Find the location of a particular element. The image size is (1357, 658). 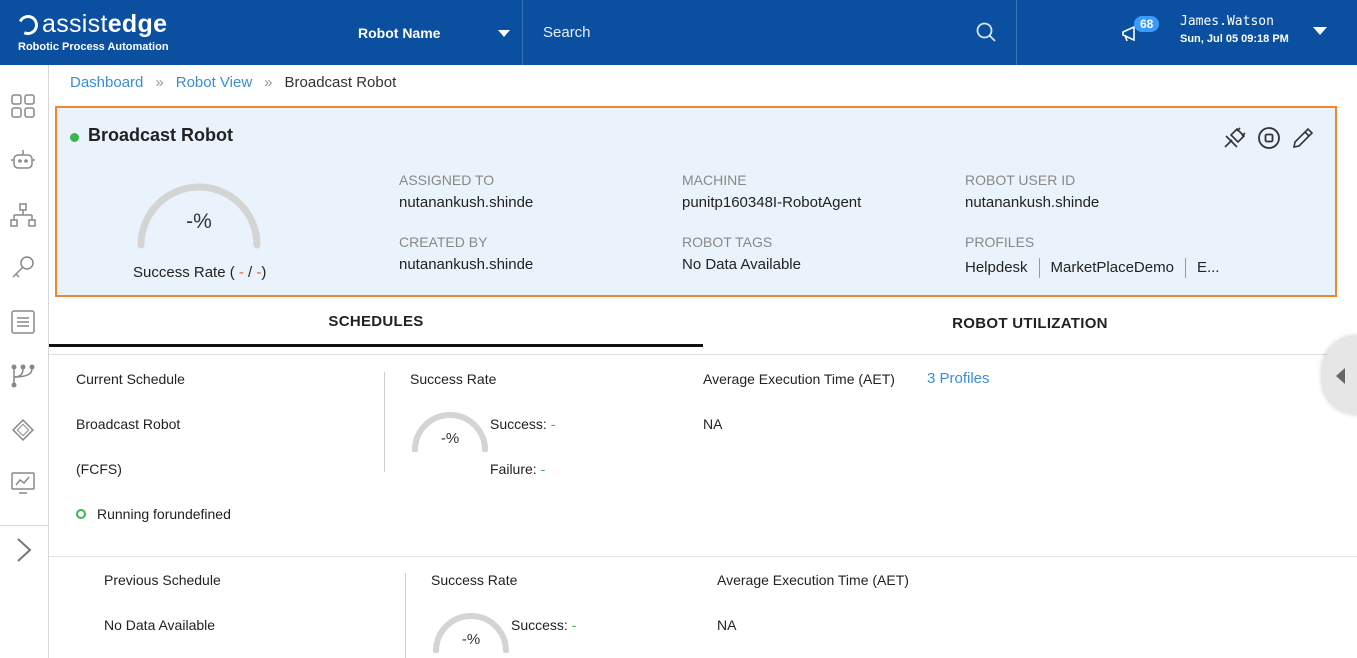

running-status-text: Running forundefined is located at coordinates (164, 514).